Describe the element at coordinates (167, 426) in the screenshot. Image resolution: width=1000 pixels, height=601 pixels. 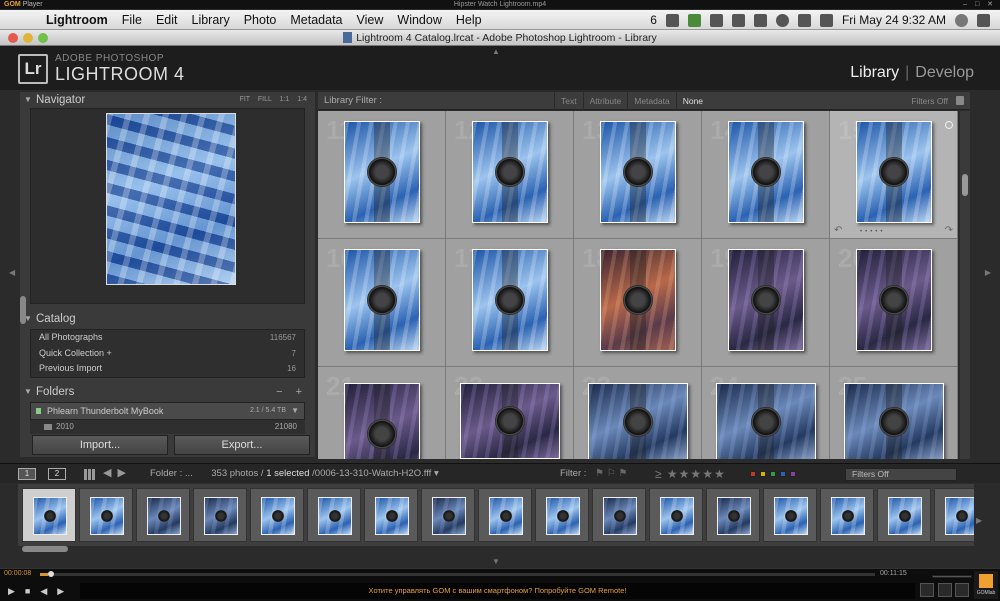
I see `folder-row: 2010 21080` at that location.